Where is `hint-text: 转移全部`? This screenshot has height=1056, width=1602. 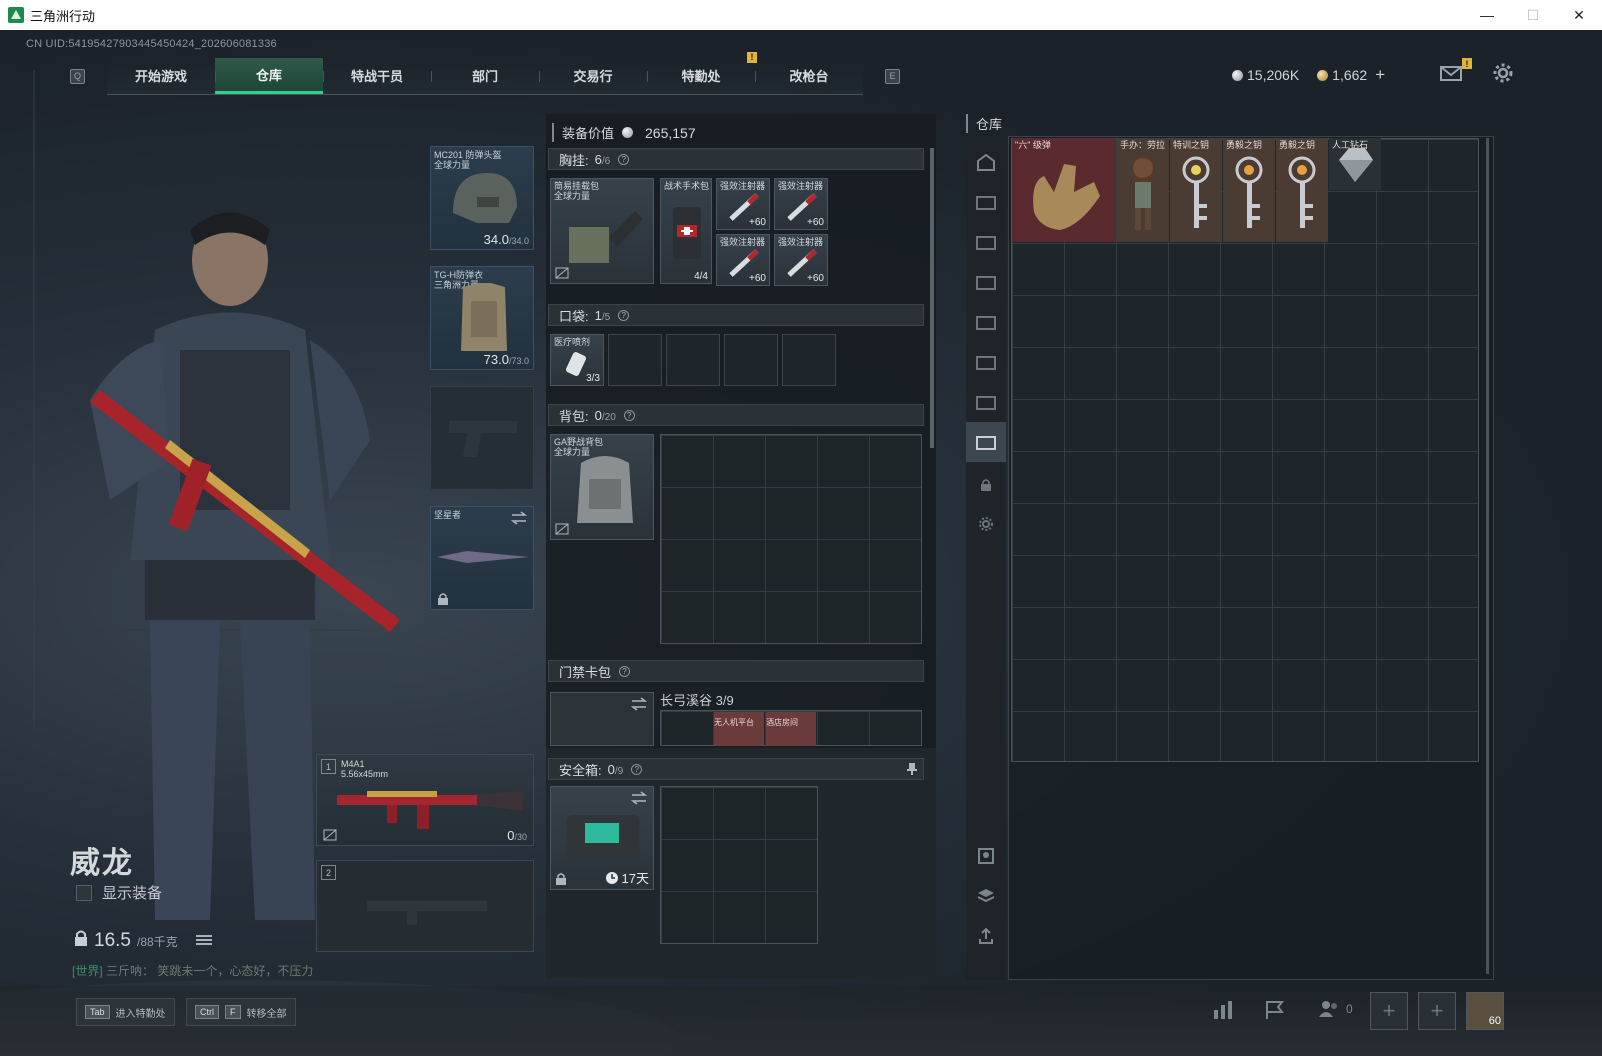 hint-text: 转移全部 is located at coordinates (266, 1014).